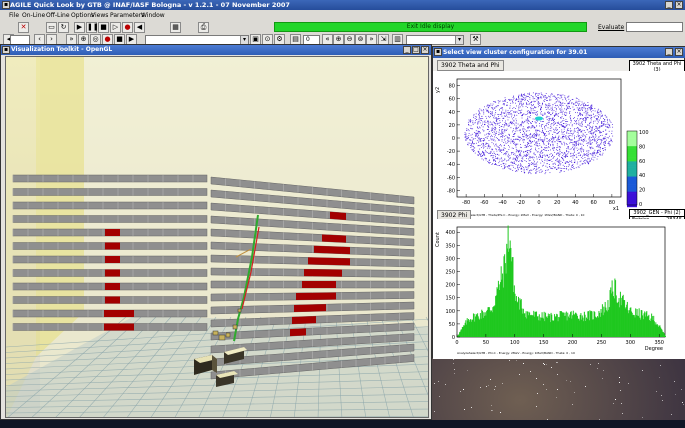 The height and width of the screenshot is (428, 685). I want to click on evaluate-input, so click(654, 27).